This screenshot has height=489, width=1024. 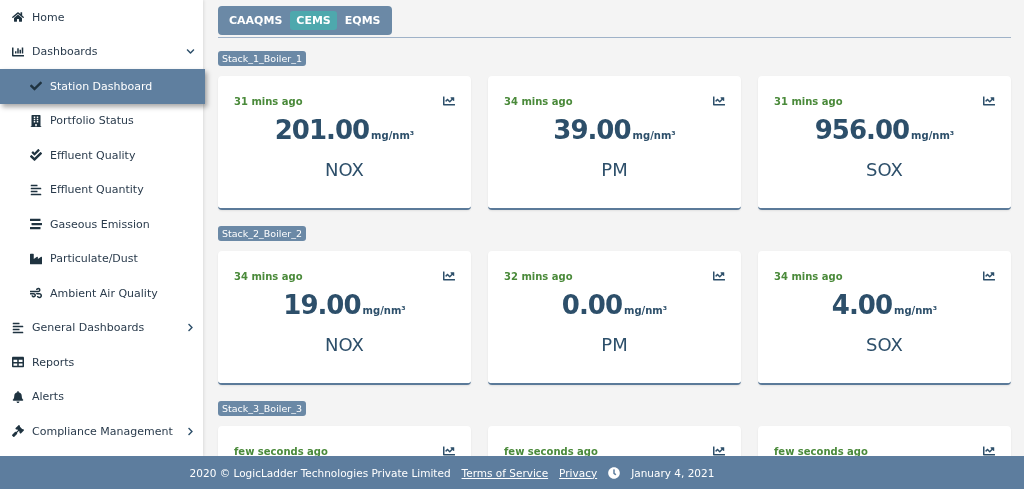 I want to click on sidebar-item: Station Dashboard, so click(x=102, y=86).